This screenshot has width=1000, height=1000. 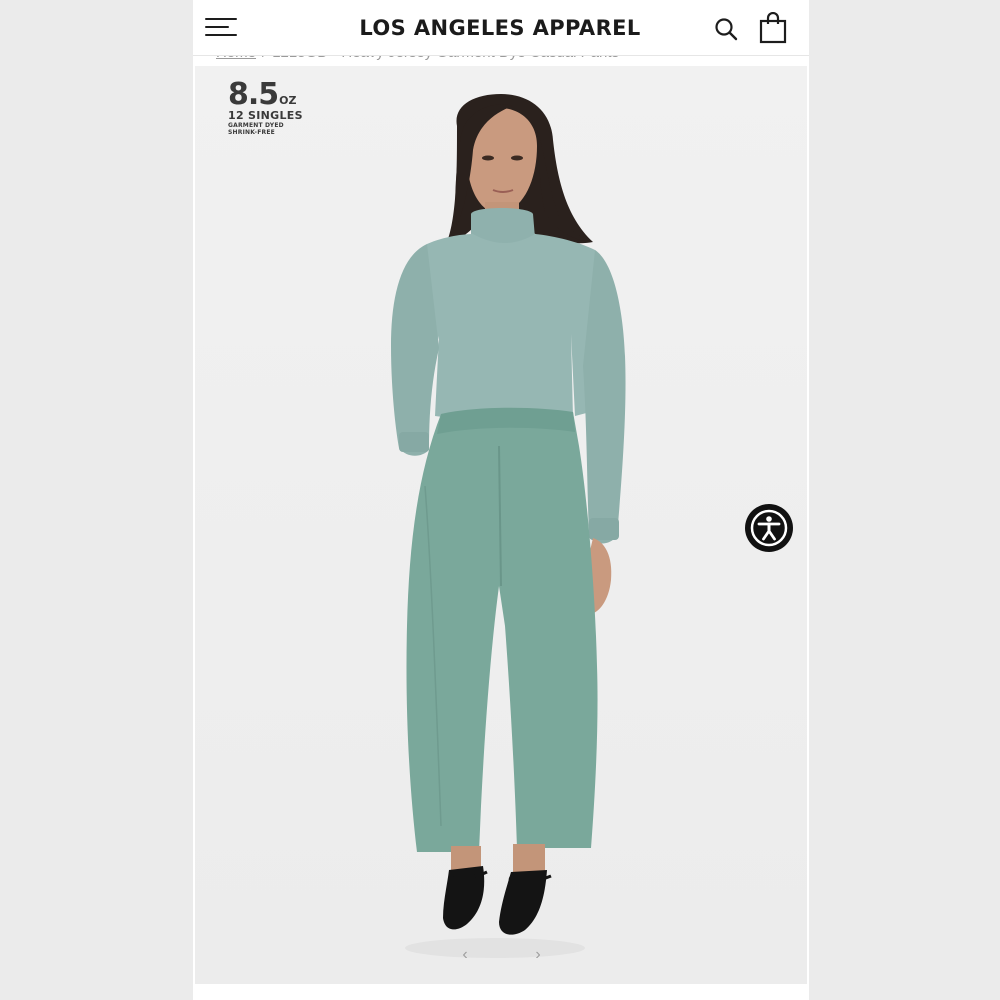 I want to click on accessibility-button, so click(x=769, y=528).